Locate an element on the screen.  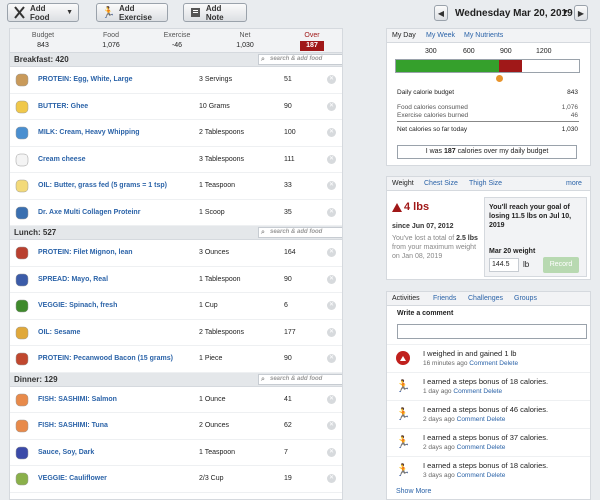
activity-tabs: Activities Friends Challenges Groups is located at coordinates (488, 299).